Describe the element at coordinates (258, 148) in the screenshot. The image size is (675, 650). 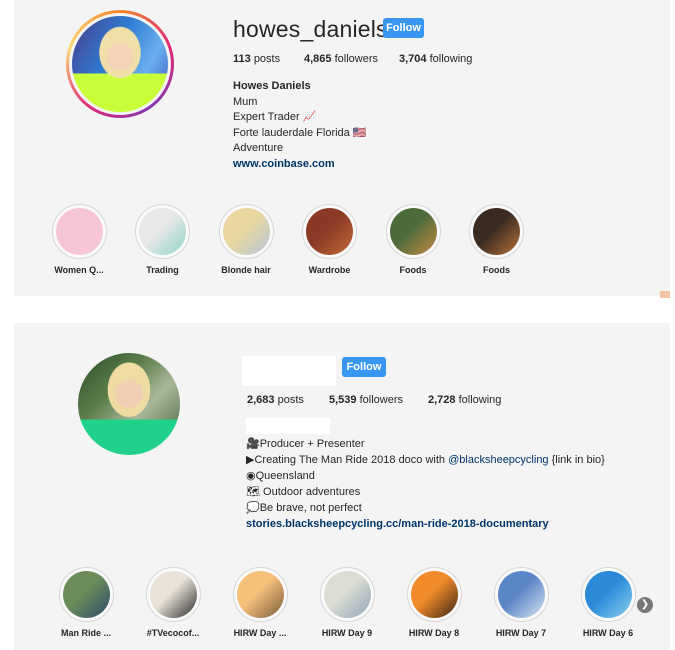
I see `bio-line: Adventure` at that location.